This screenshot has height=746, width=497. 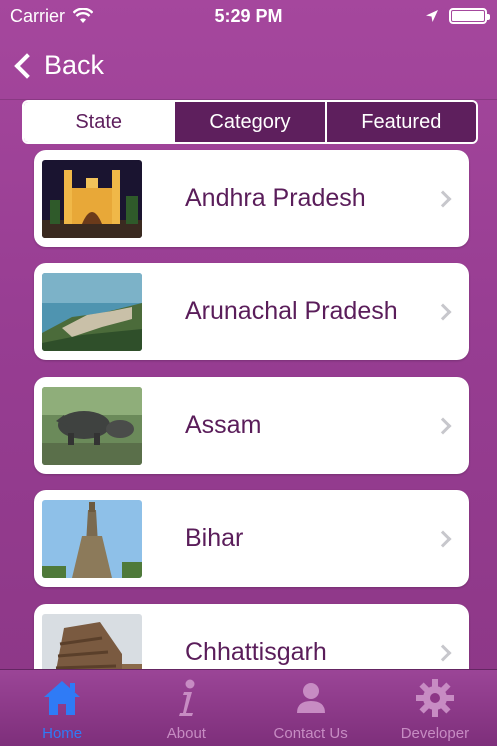 What do you see at coordinates (92, 198) in the screenshot?
I see `charminar-night-photo` at bounding box center [92, 198].